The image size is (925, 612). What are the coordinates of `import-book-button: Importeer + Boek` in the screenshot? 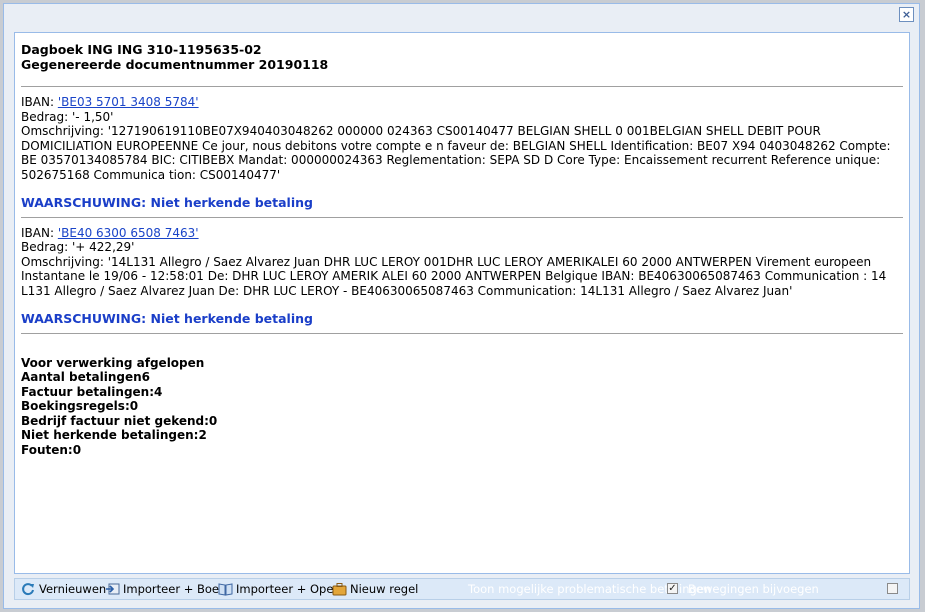 It's located at (165, 589).